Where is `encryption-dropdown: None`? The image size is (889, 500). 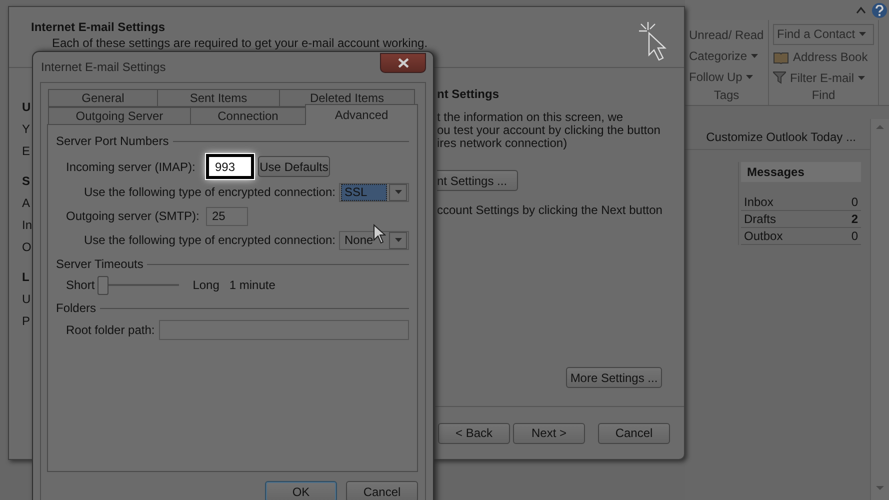 encryption-dropdown: None is located at coordinates (374, 240).